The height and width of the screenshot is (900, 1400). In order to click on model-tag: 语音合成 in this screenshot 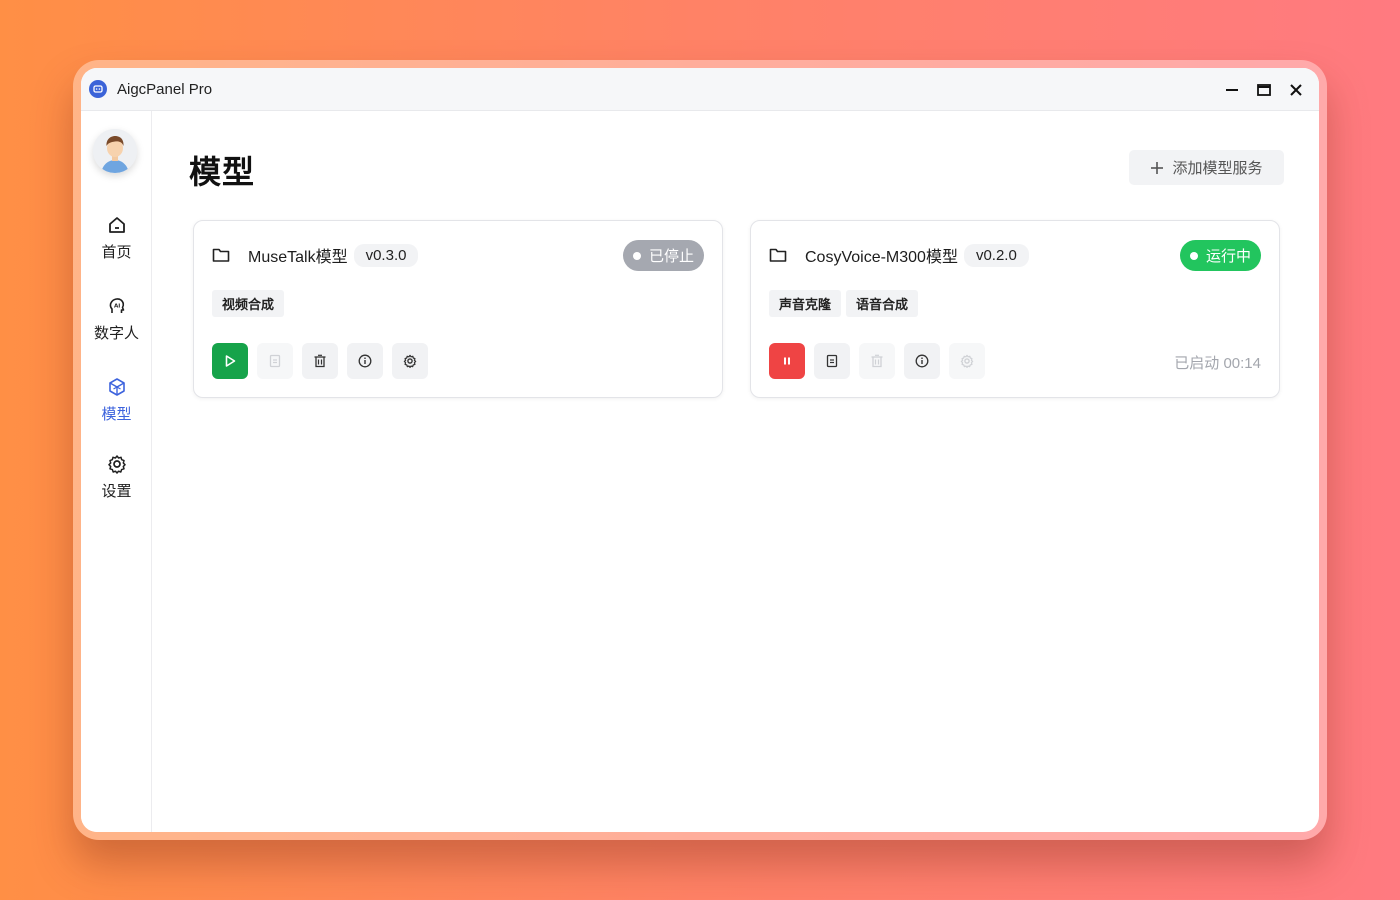, I will do `click(882, 303)`.